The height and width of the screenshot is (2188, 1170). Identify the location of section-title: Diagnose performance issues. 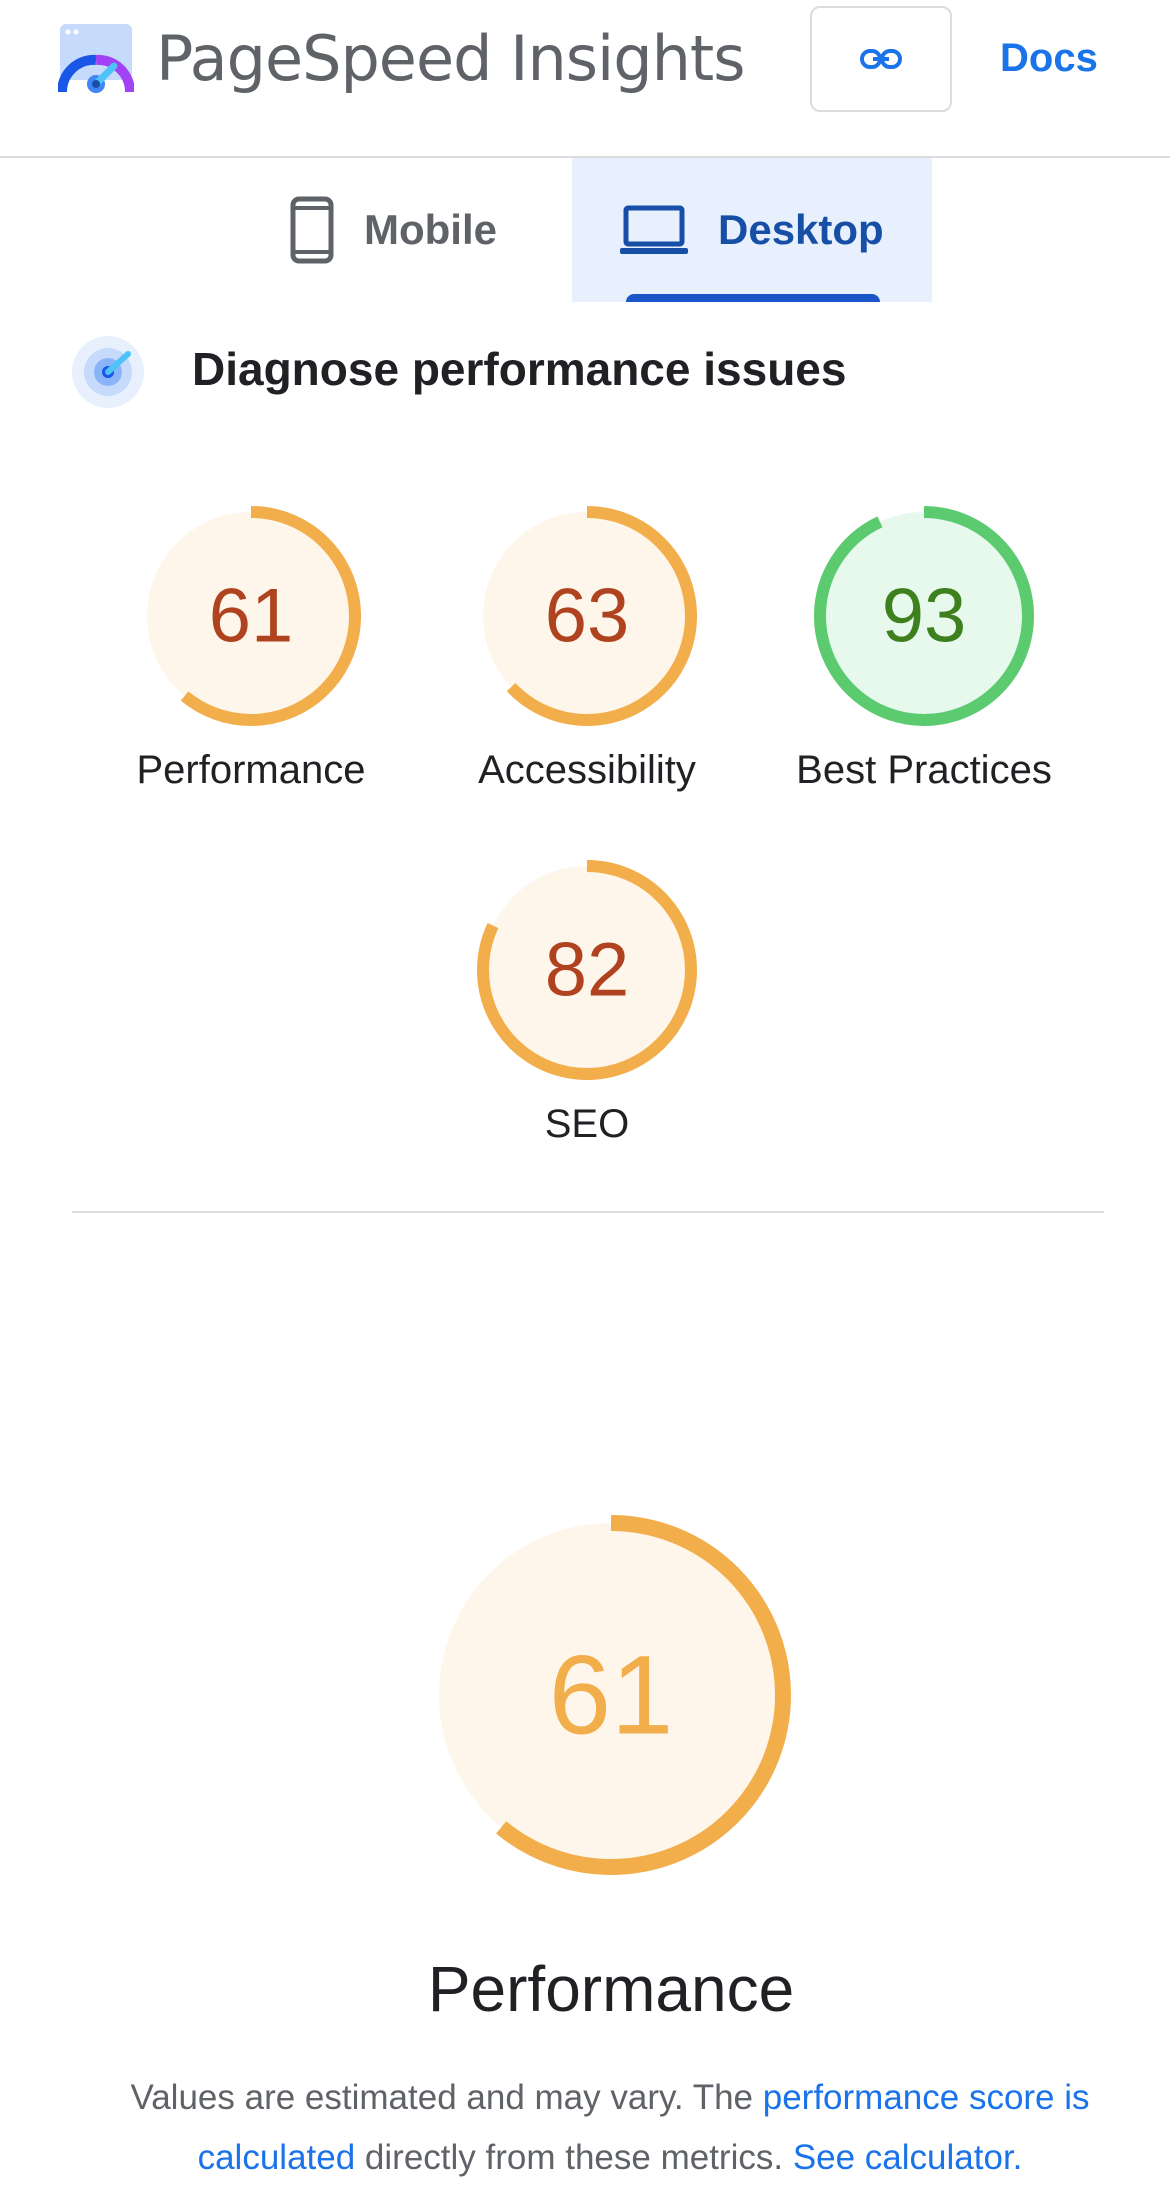
(519, 369).